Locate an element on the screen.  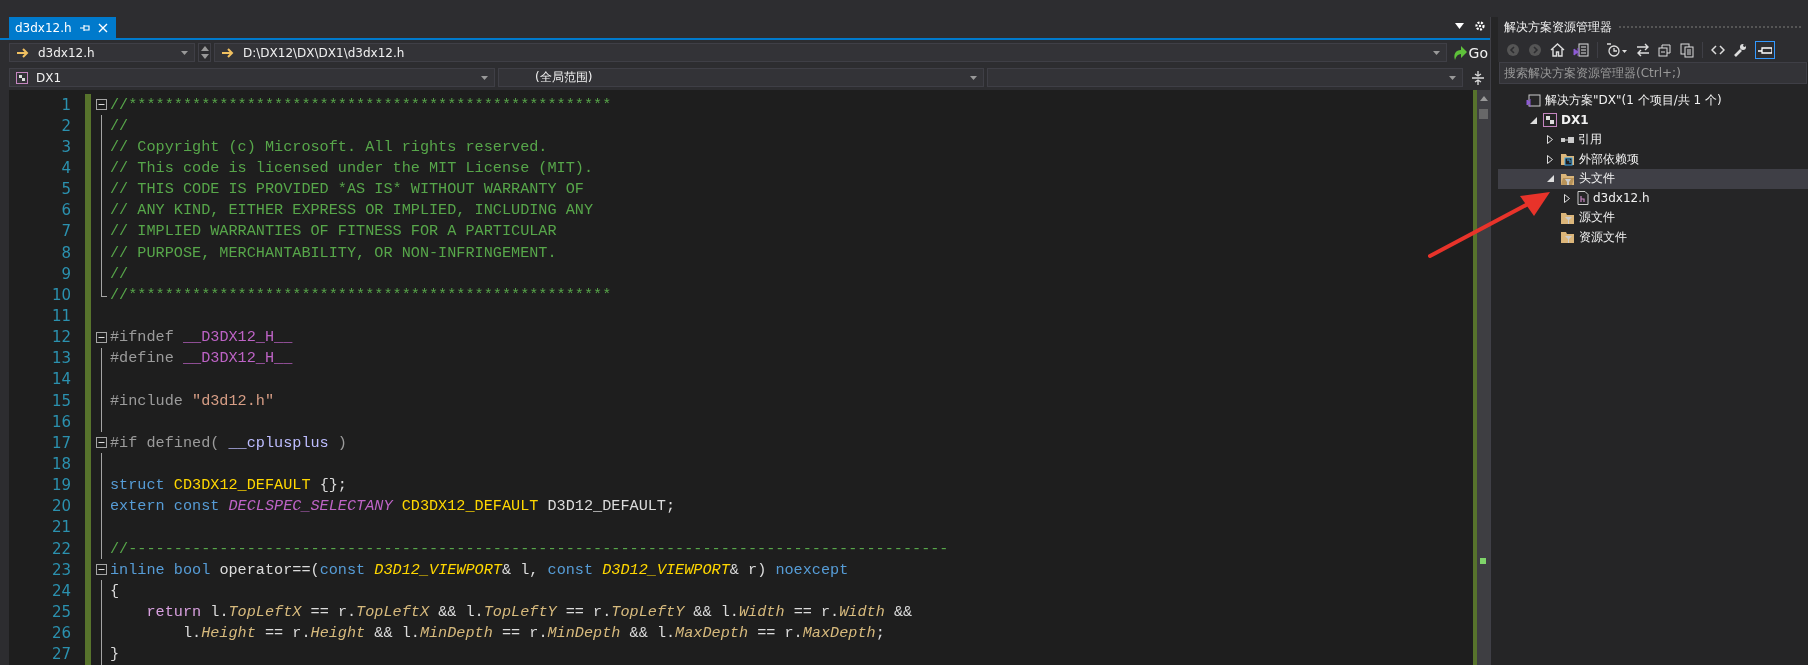
code-line: //------------------------------------------------------------------------------------------ is located at coordinates (529, 548).